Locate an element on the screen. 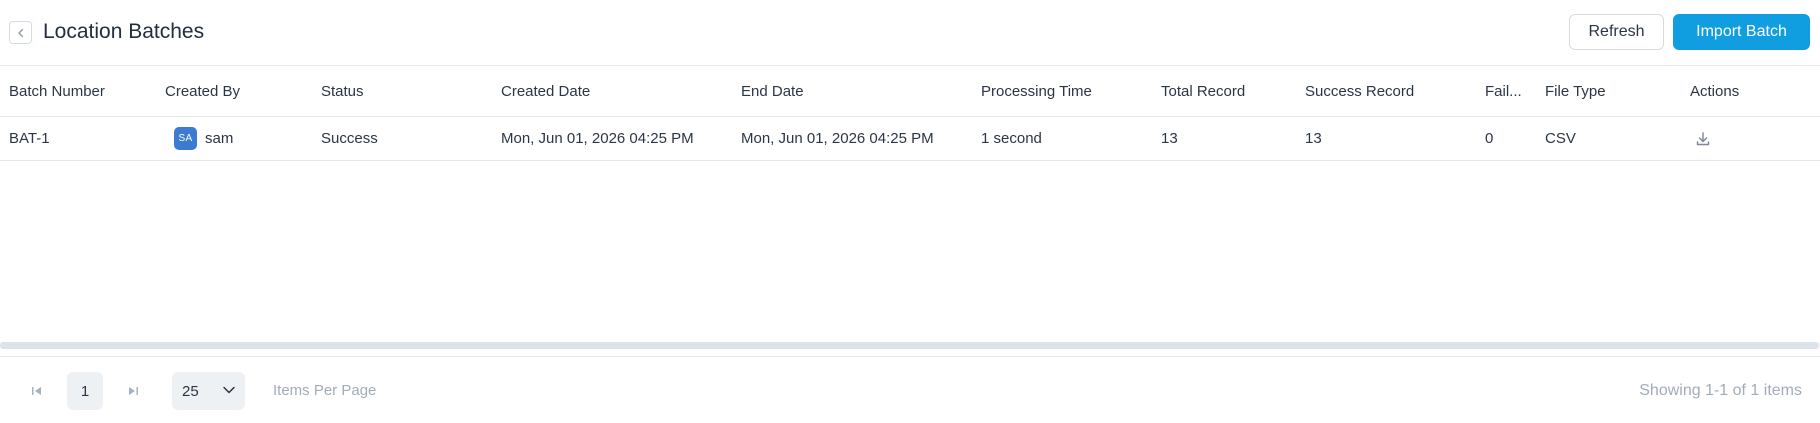 This screenshot has width=1820, height=423. scrollbar-thumb is located at coordinates (909, 345).